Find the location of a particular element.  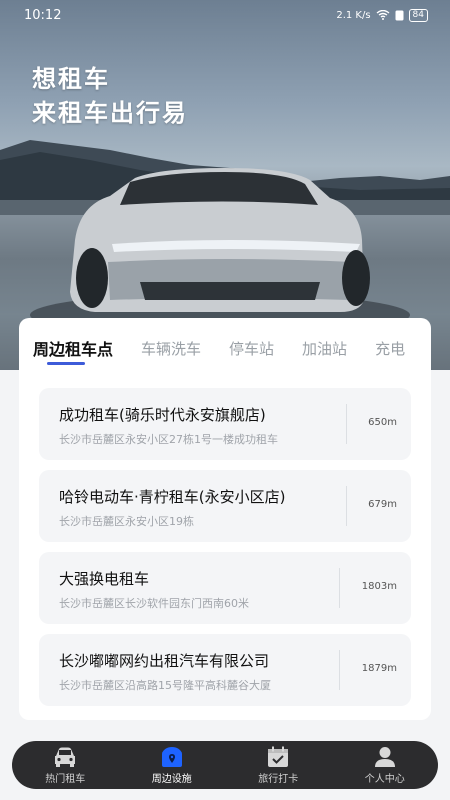

car-icon is located at coordinates (65, 757).